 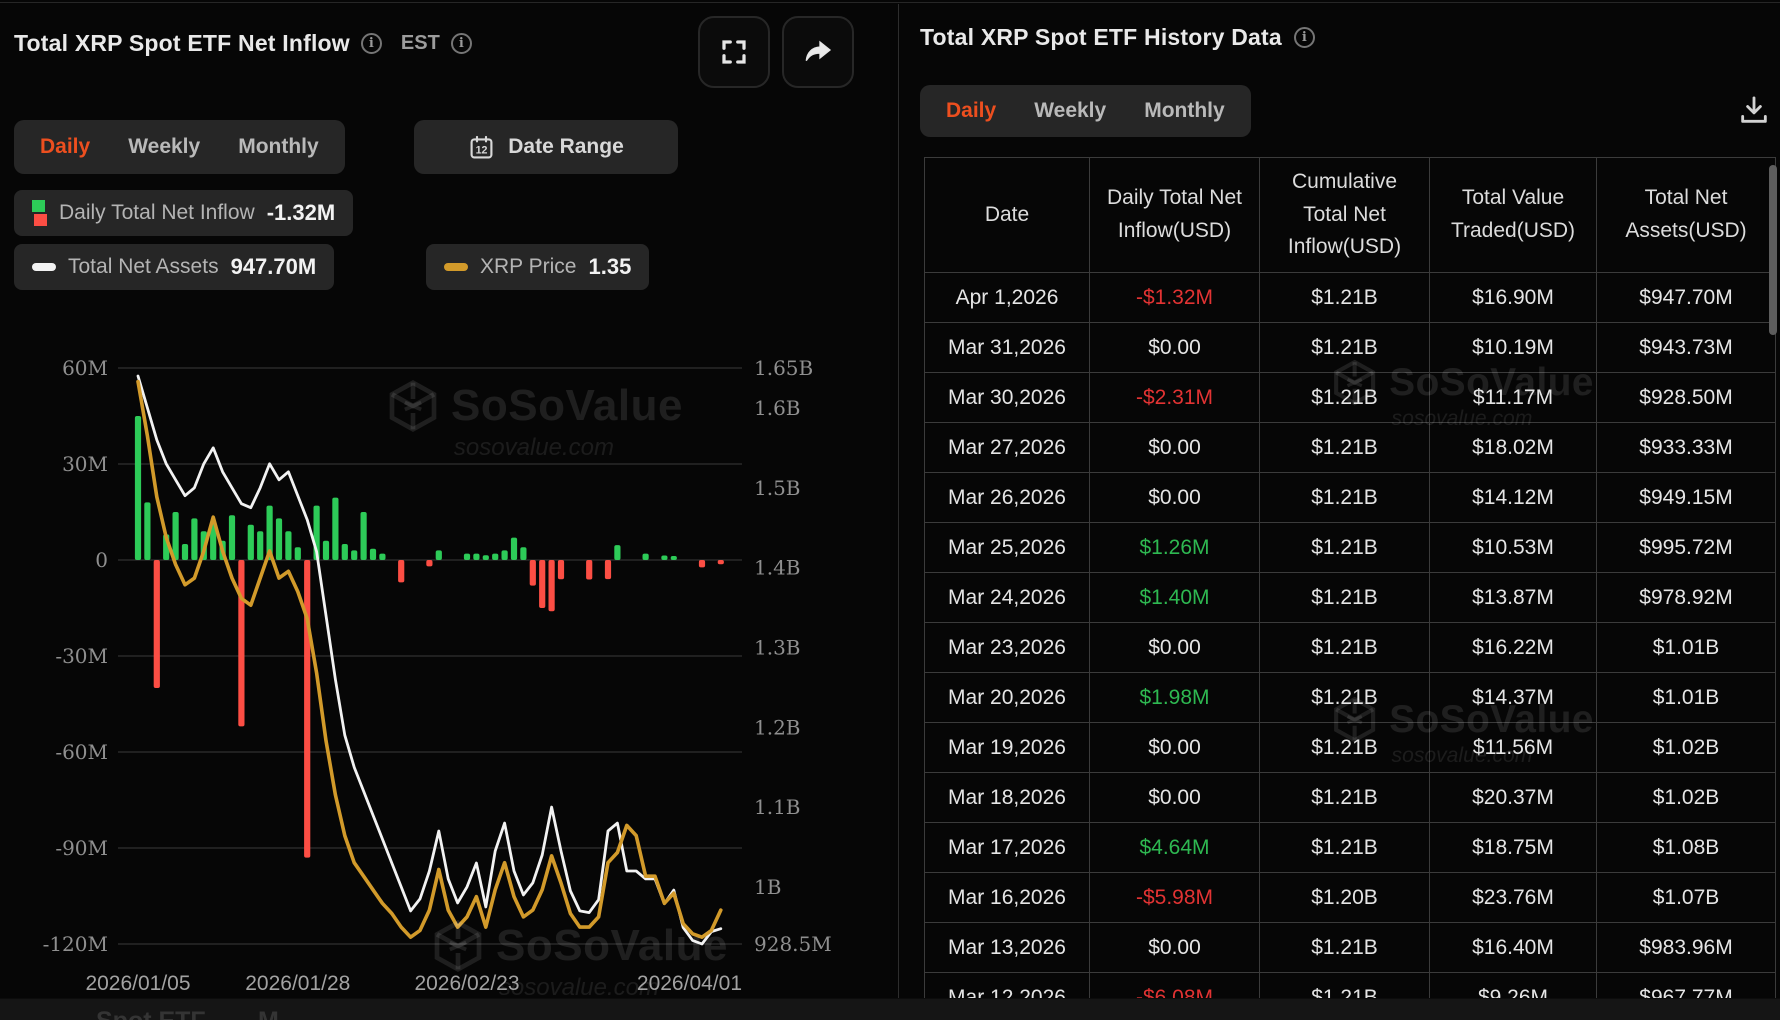 What do you see at coordinates (461, 43) in the screenshot?
I see `timezone-info-icon: i` at bounding box center [461, 43].